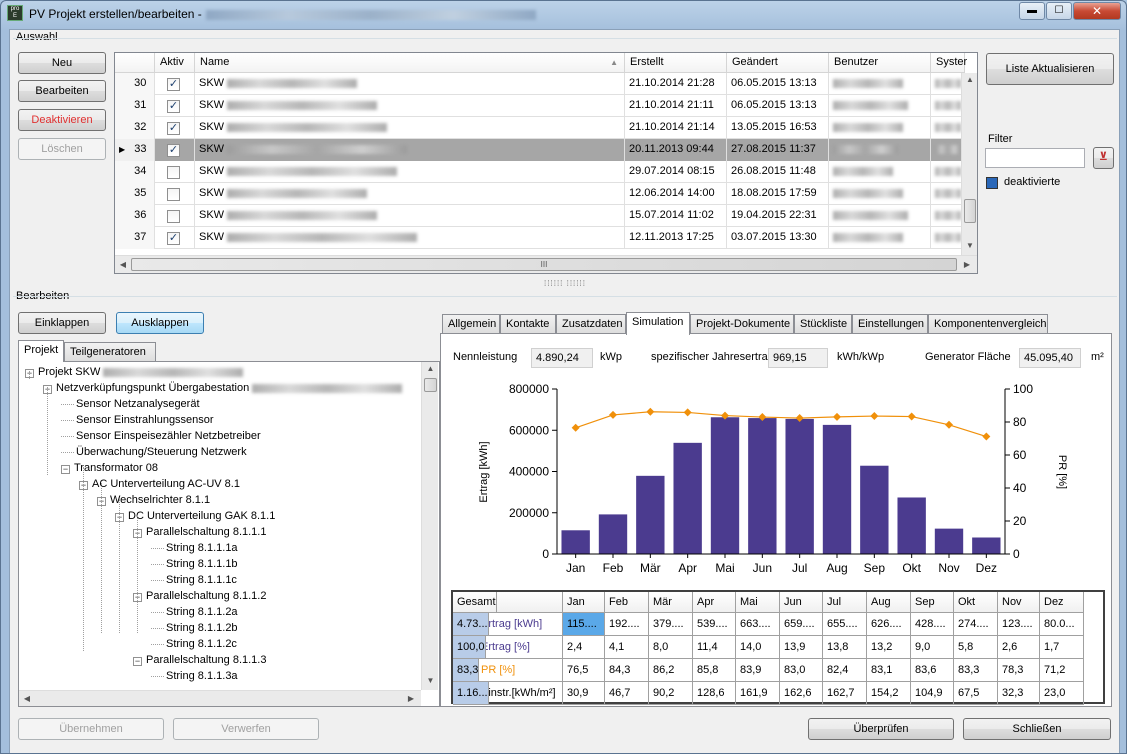 Image resolution: width=1127 pixels, height=754 pixels. I want to click on tree-vscroll-thumb, so click(430, 385).